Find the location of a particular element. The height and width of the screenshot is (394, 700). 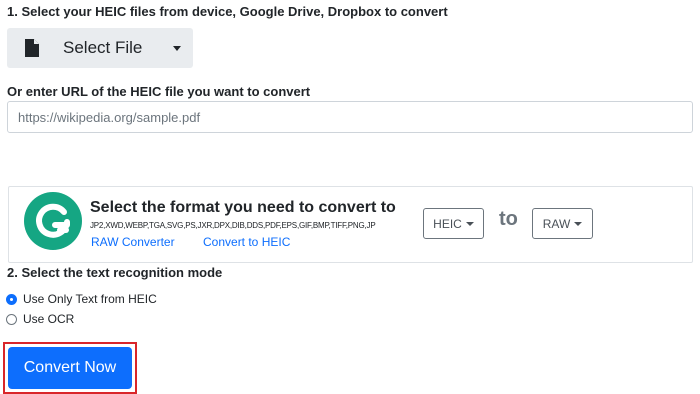

to-format-dropdown: RAW is located at coordinates (562, 223).